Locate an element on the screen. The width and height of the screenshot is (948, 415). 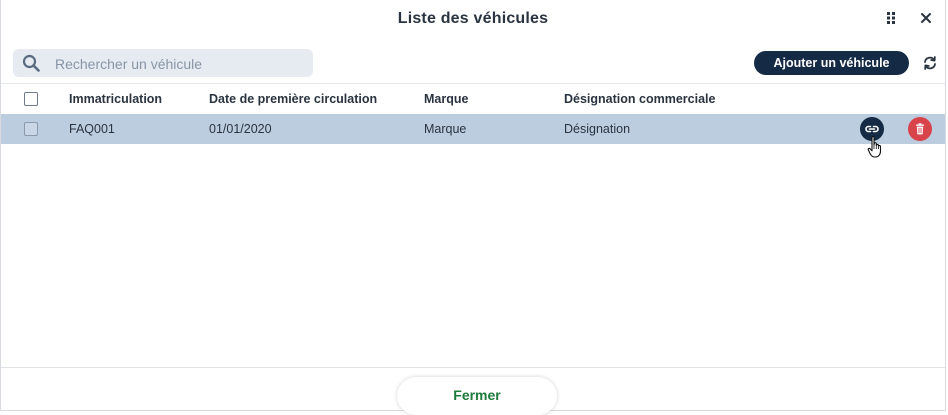
cell-immatriculation: FAQ001 is located at coordinates (92, 129).